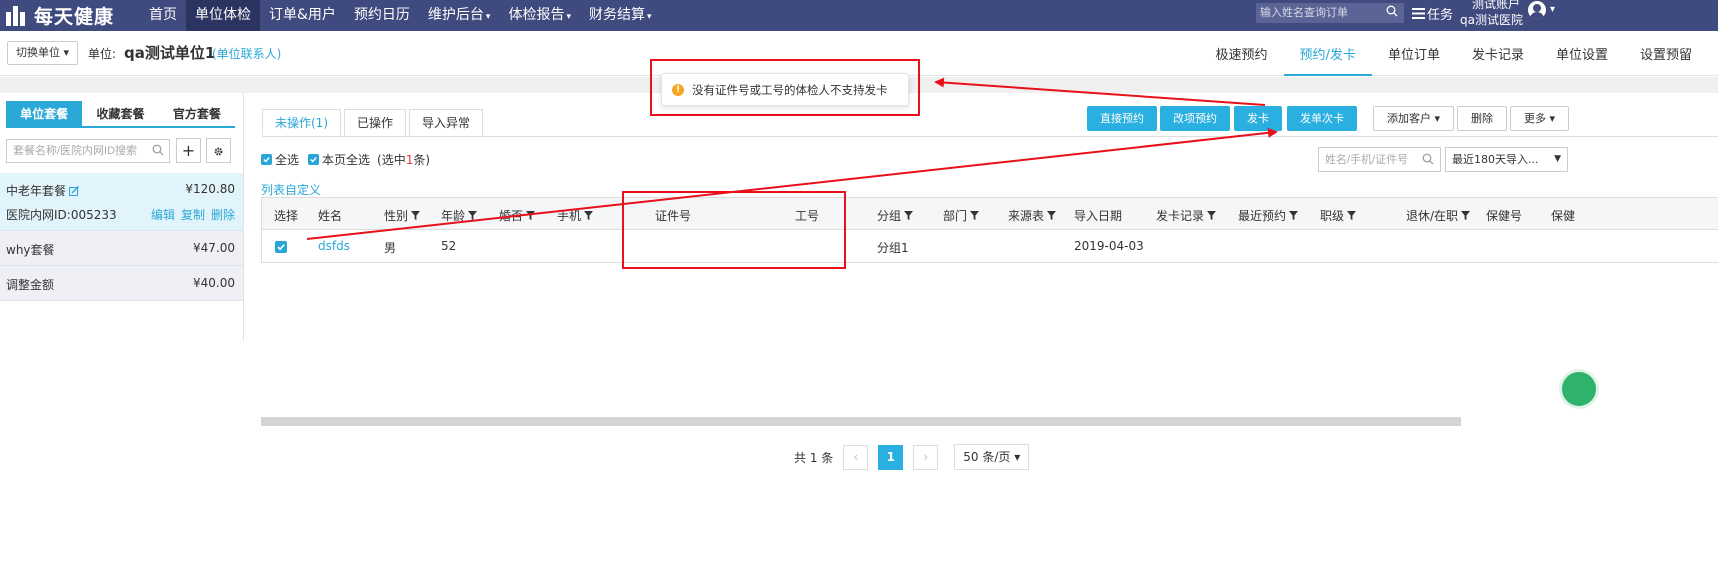 The width and height of the screenshot is (1718, 579). What do you see at coordinates (246, 53) in the screenshot?
I see `unit-contact-link: (单位联系人)` at bounding box center [246, 53].